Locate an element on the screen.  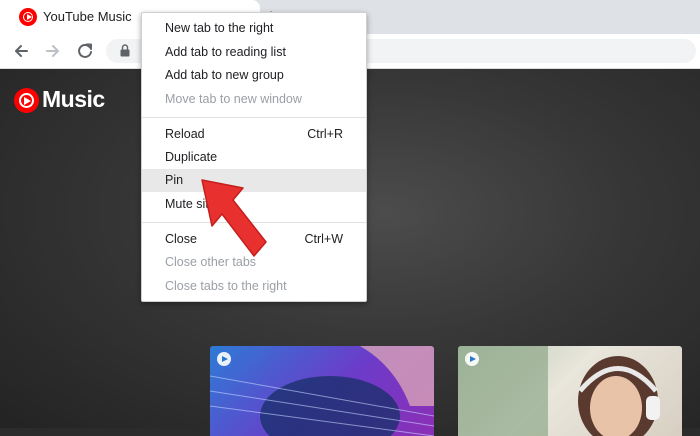
headphones-thumbnail is located at coordinates (570, 391).